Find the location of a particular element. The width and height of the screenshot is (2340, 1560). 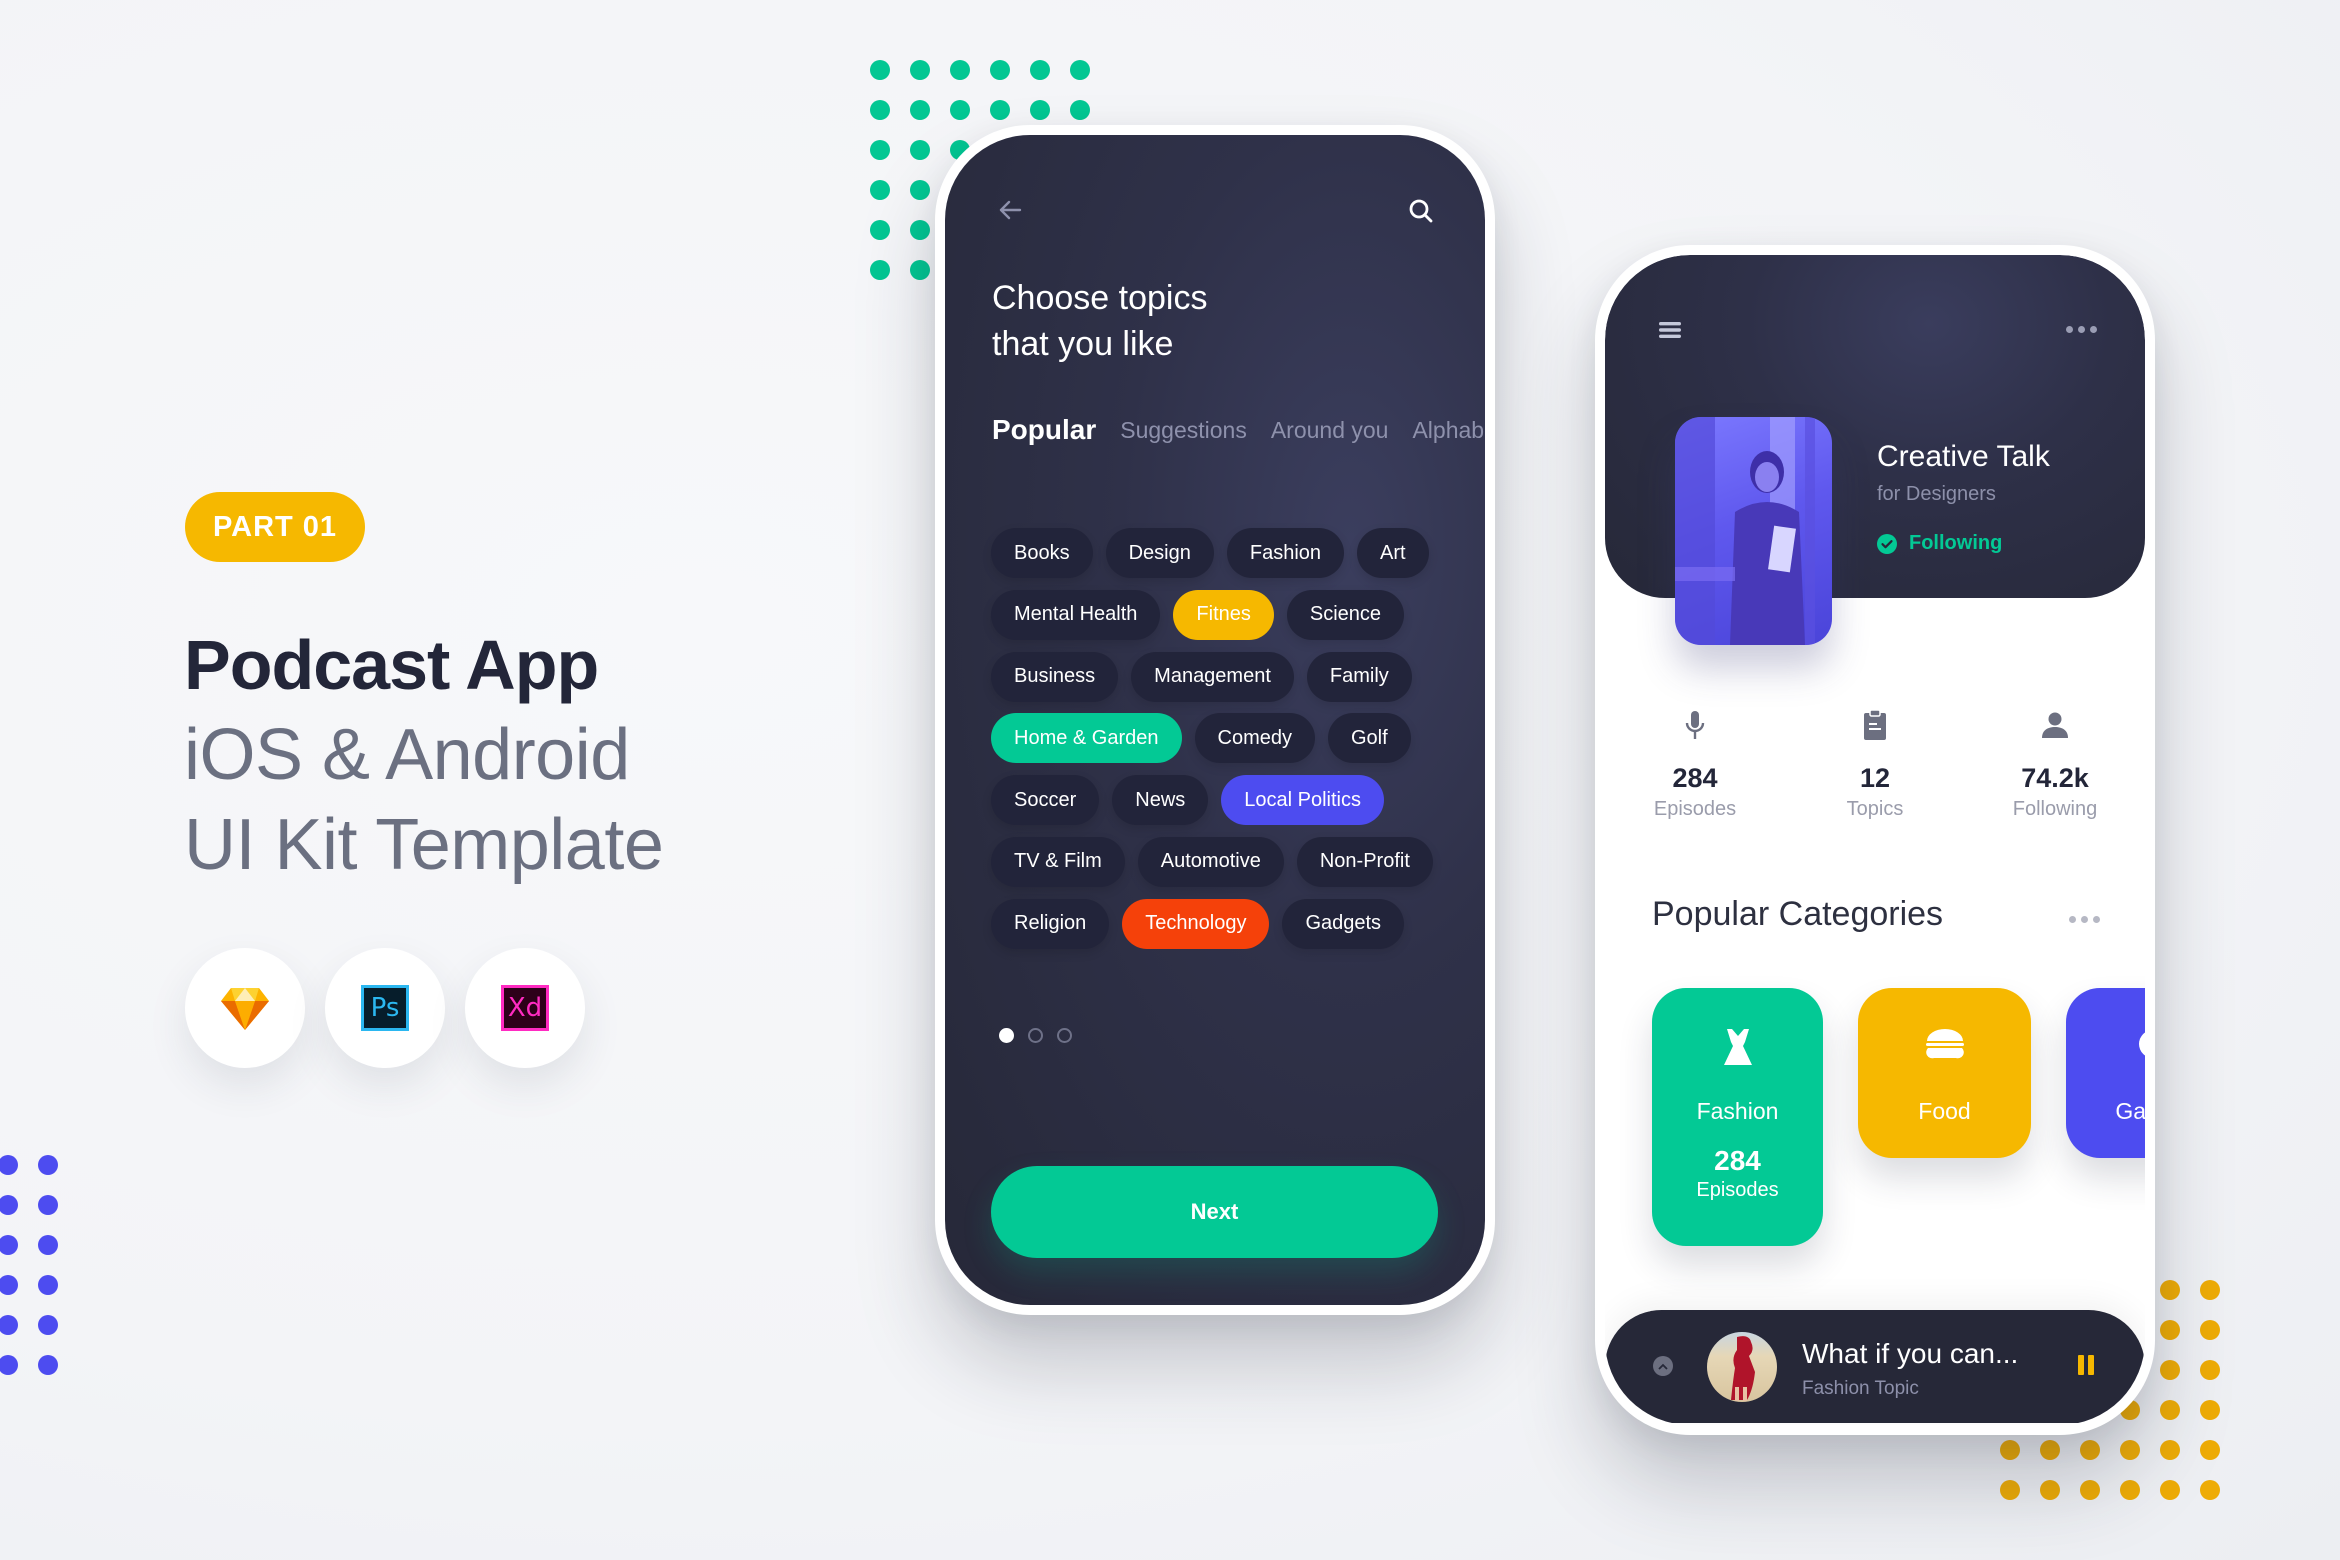

tool-sketch is located at coordinates (245, 1008).